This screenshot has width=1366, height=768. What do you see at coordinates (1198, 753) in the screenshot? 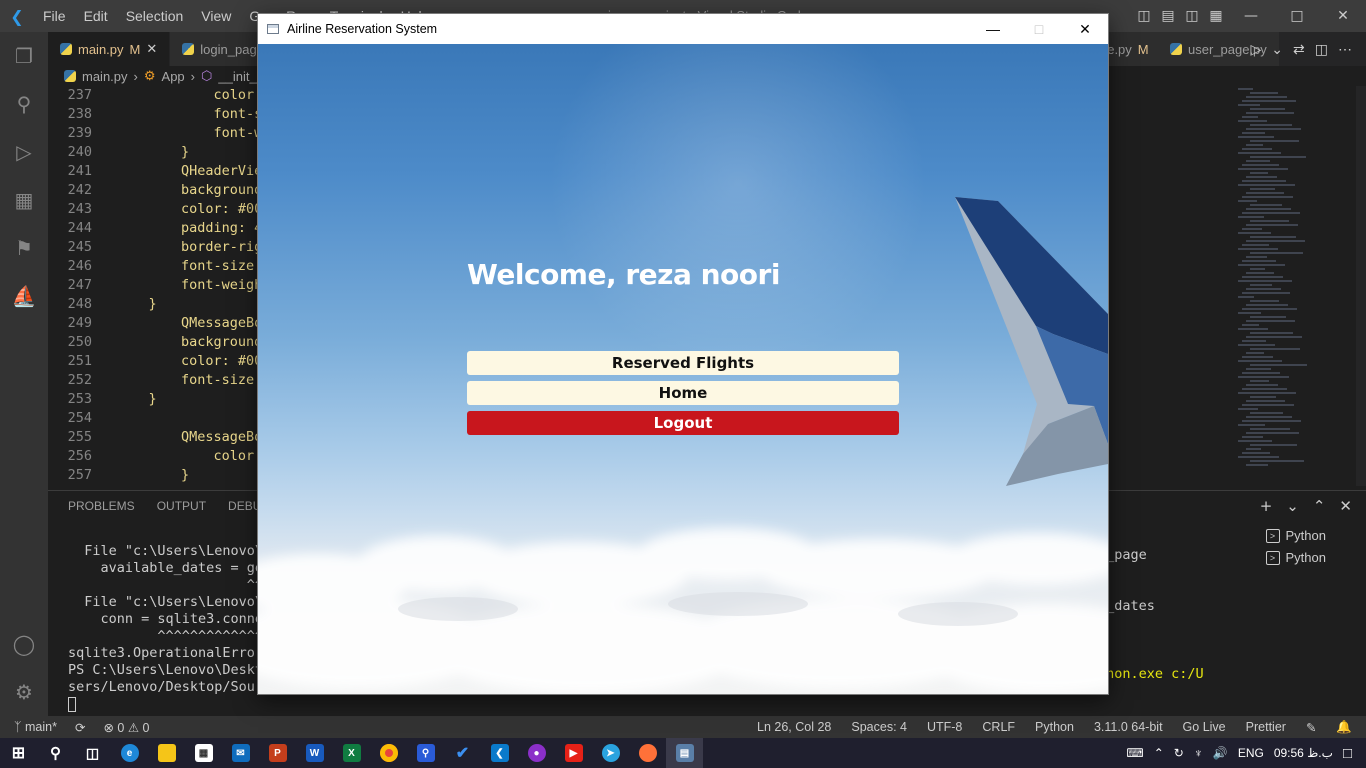
I see `wifi-icon: ♆` at bounding box center [1198, 753].